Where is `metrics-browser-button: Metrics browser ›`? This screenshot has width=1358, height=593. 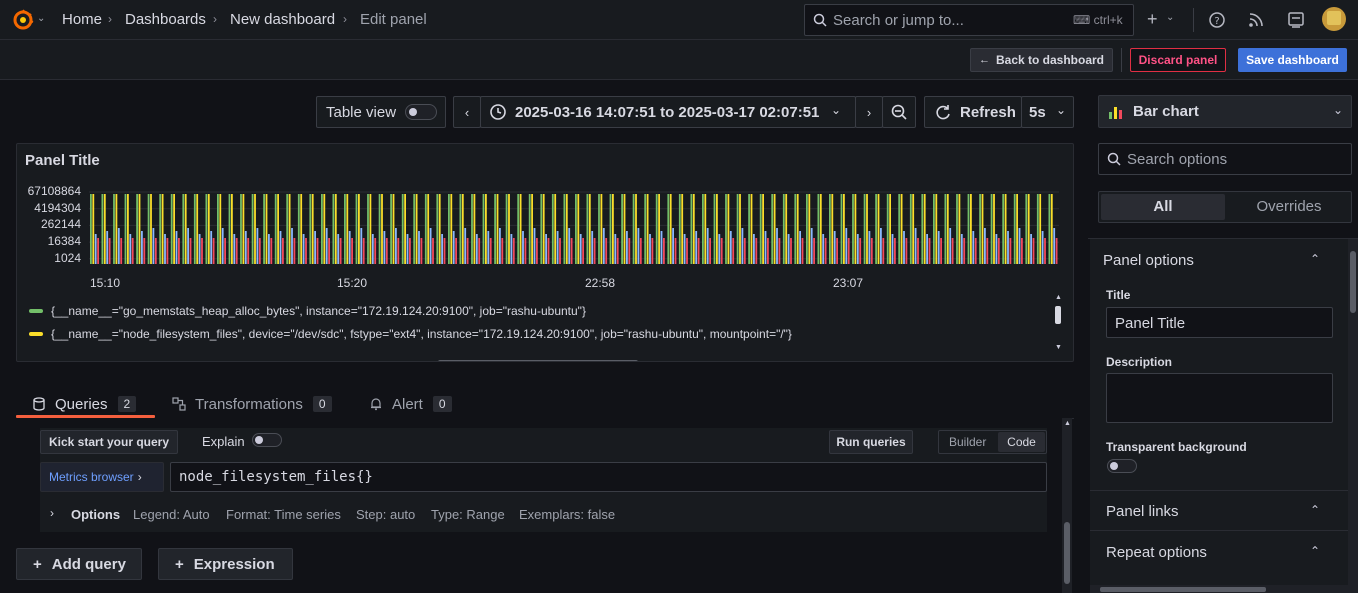 metrics-browser-button: Metrics browser › is located at coordinates (102, 477).